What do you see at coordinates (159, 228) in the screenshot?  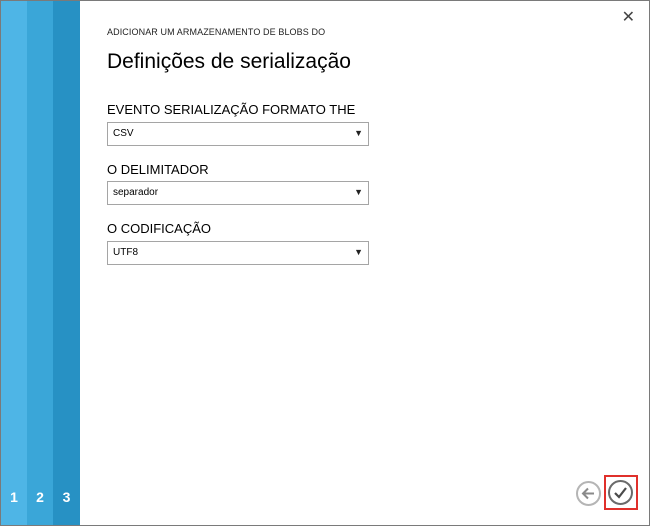 I see `encoding-label: O CODIFICAÇÃO` at bounding box center [159, 228].